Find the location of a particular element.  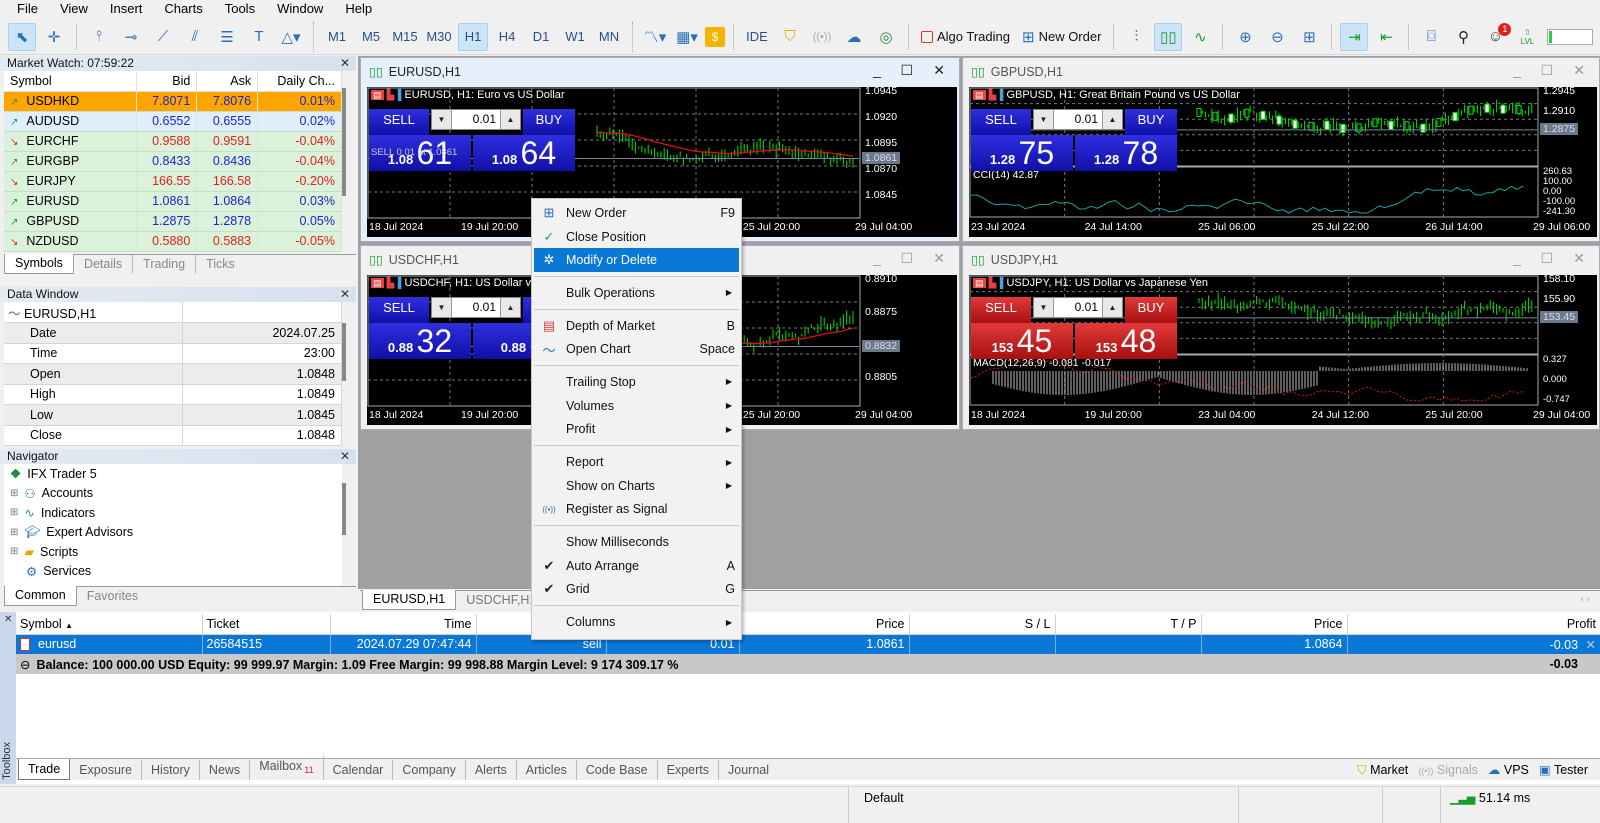

maximize-button: ☐ is located at coordinates (1546, 258).